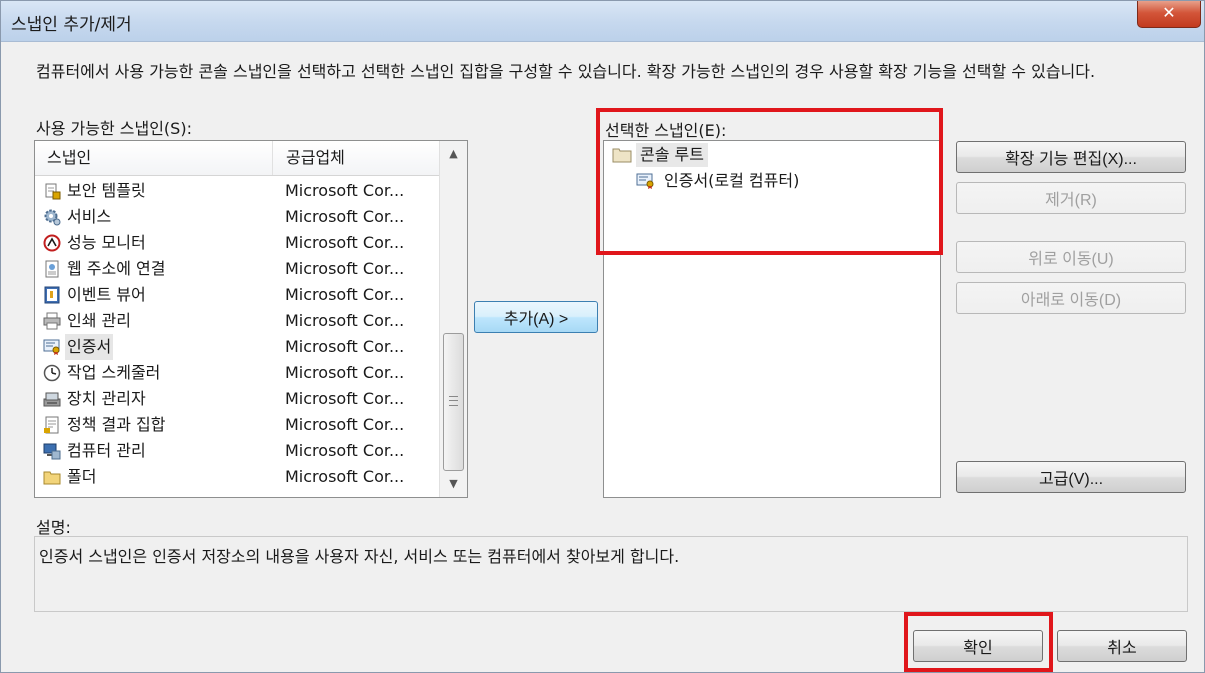  What do you see at coordinates (453, 484) in the screenshot?
I see `scroll-down-arrow-icon: ▼` at bounding box center [453, 484].